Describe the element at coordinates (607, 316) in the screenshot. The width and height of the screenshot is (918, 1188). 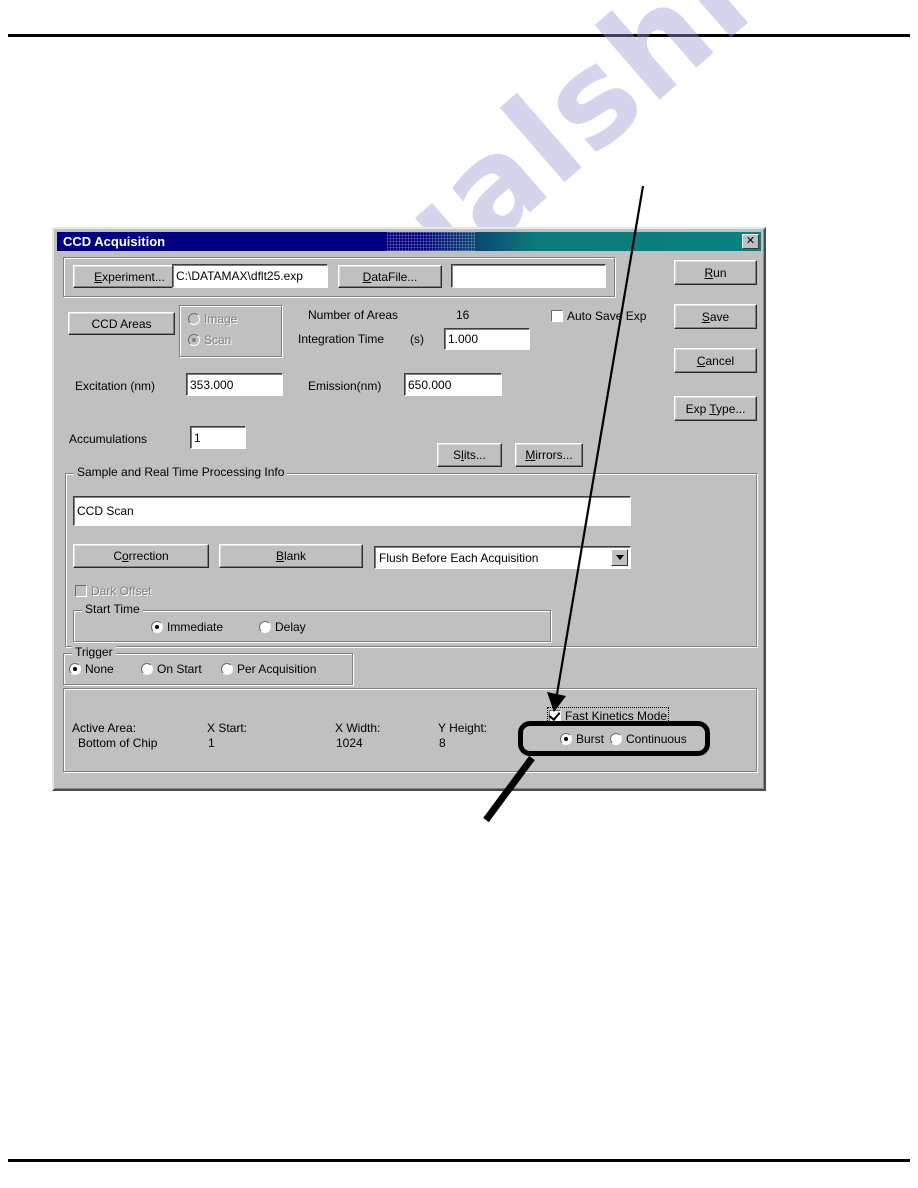
I see `auto-save-exp-label: Auto Save Exp` at that location.